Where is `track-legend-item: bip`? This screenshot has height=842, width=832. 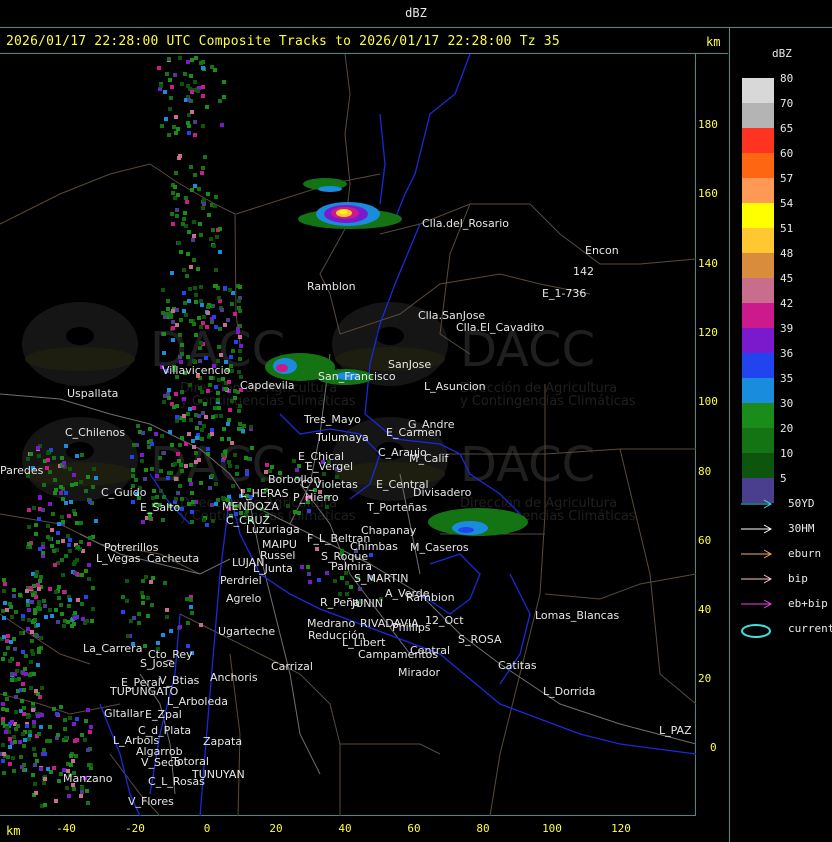 track-legend-item: bip is located at coordinates (786, 579).